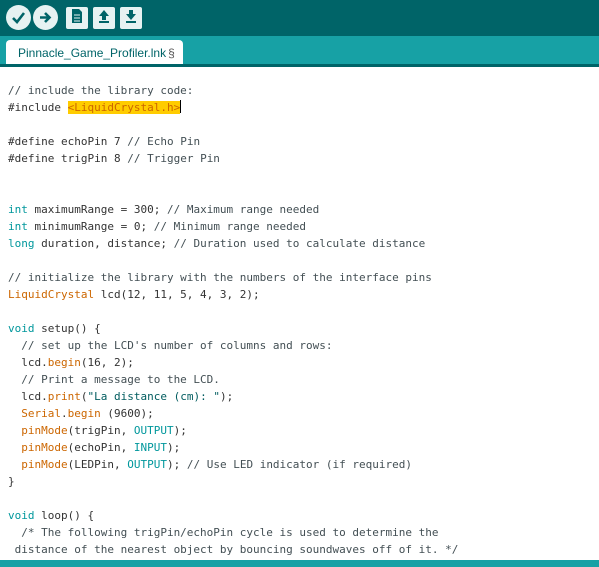 This screenshot has width=599, height=567. What do you see at coordinates (51, 294) in the screenshot?
I see `code-token: LiquidCrystal` at bounding box center [51, 294].